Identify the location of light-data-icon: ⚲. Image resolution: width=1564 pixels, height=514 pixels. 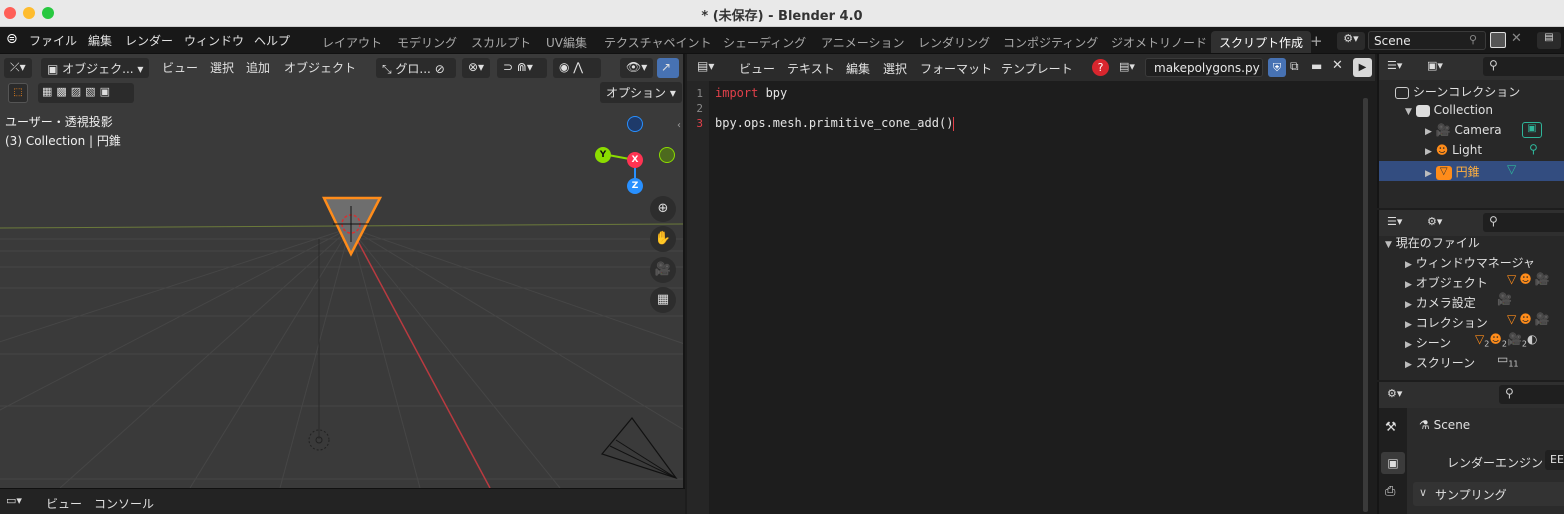
(1533, 149).